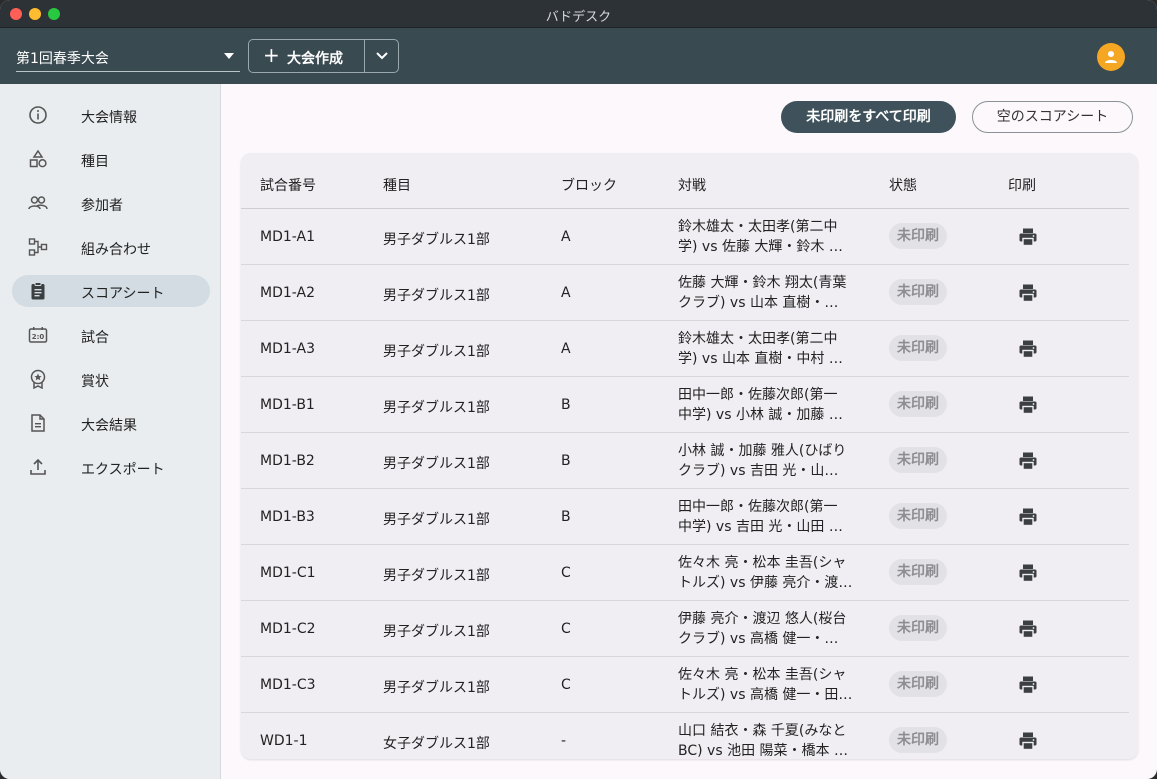 The image size is (1157, 779). I want to click on sidebar-item-label: 大会情報, so click(109, 118).